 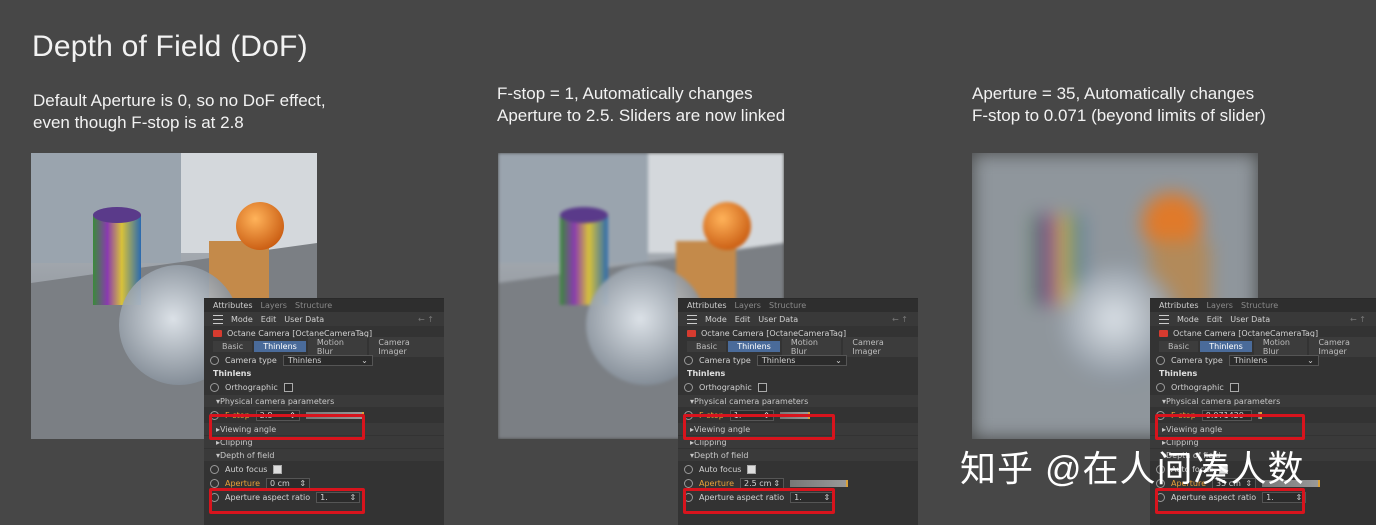 I want to click on aperture-field: 0 cm ⇕, so click(x=288, y=483).